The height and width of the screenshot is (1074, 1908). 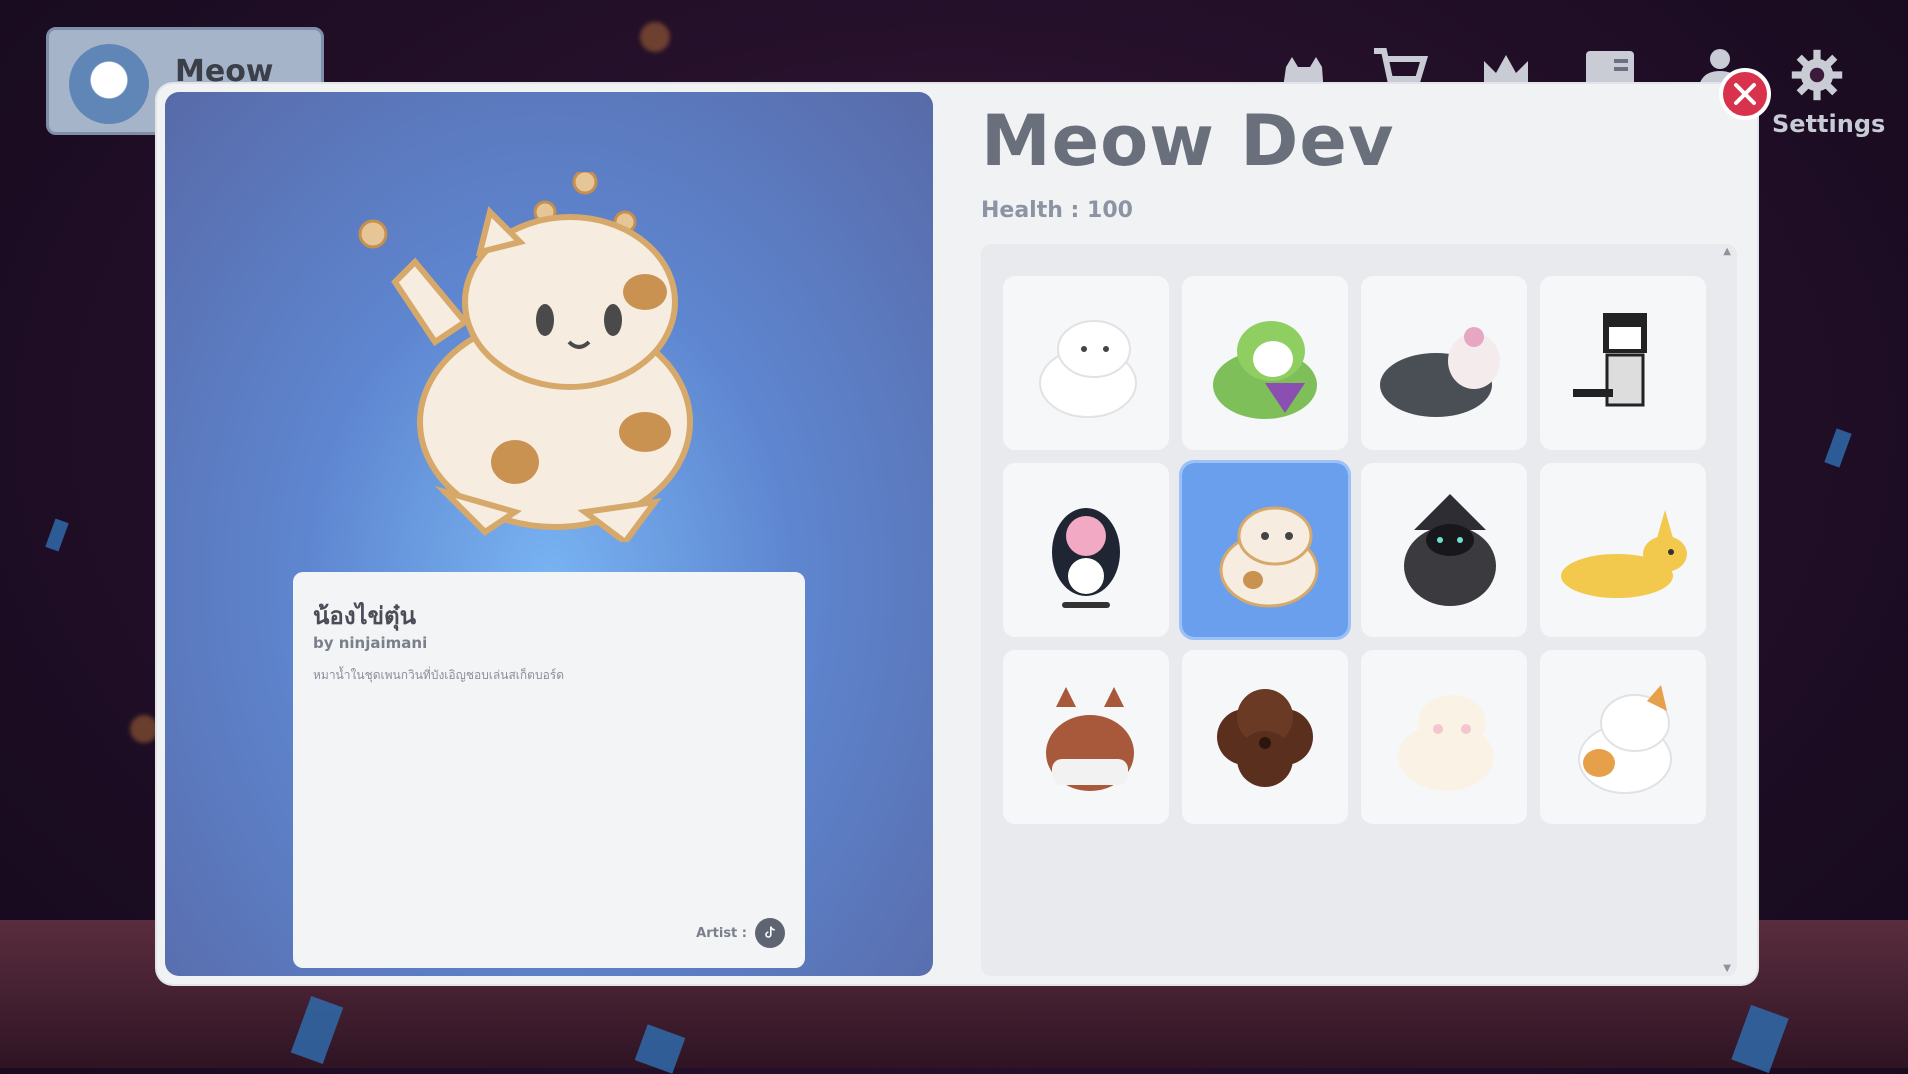 I want to click on tiktok-icon, so click(x=770, y=933).